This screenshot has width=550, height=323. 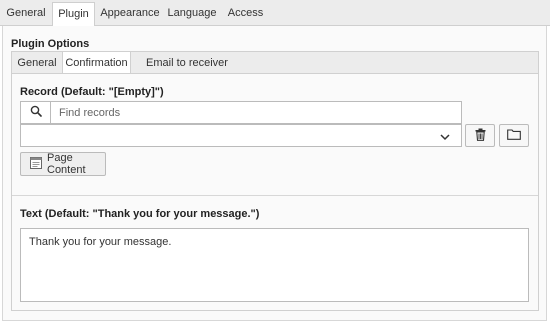 I want to click on search-input, so click(x=256, y=112).